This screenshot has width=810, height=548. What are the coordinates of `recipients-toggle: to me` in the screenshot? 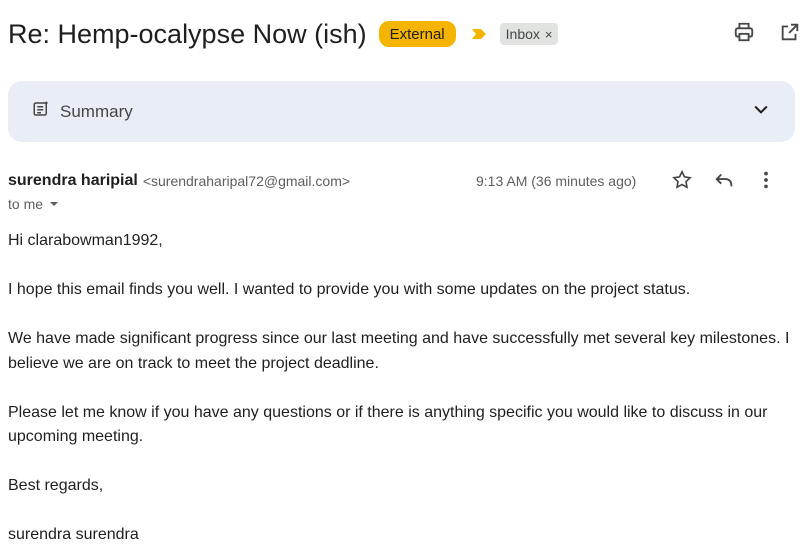 It's located at (33, 204).